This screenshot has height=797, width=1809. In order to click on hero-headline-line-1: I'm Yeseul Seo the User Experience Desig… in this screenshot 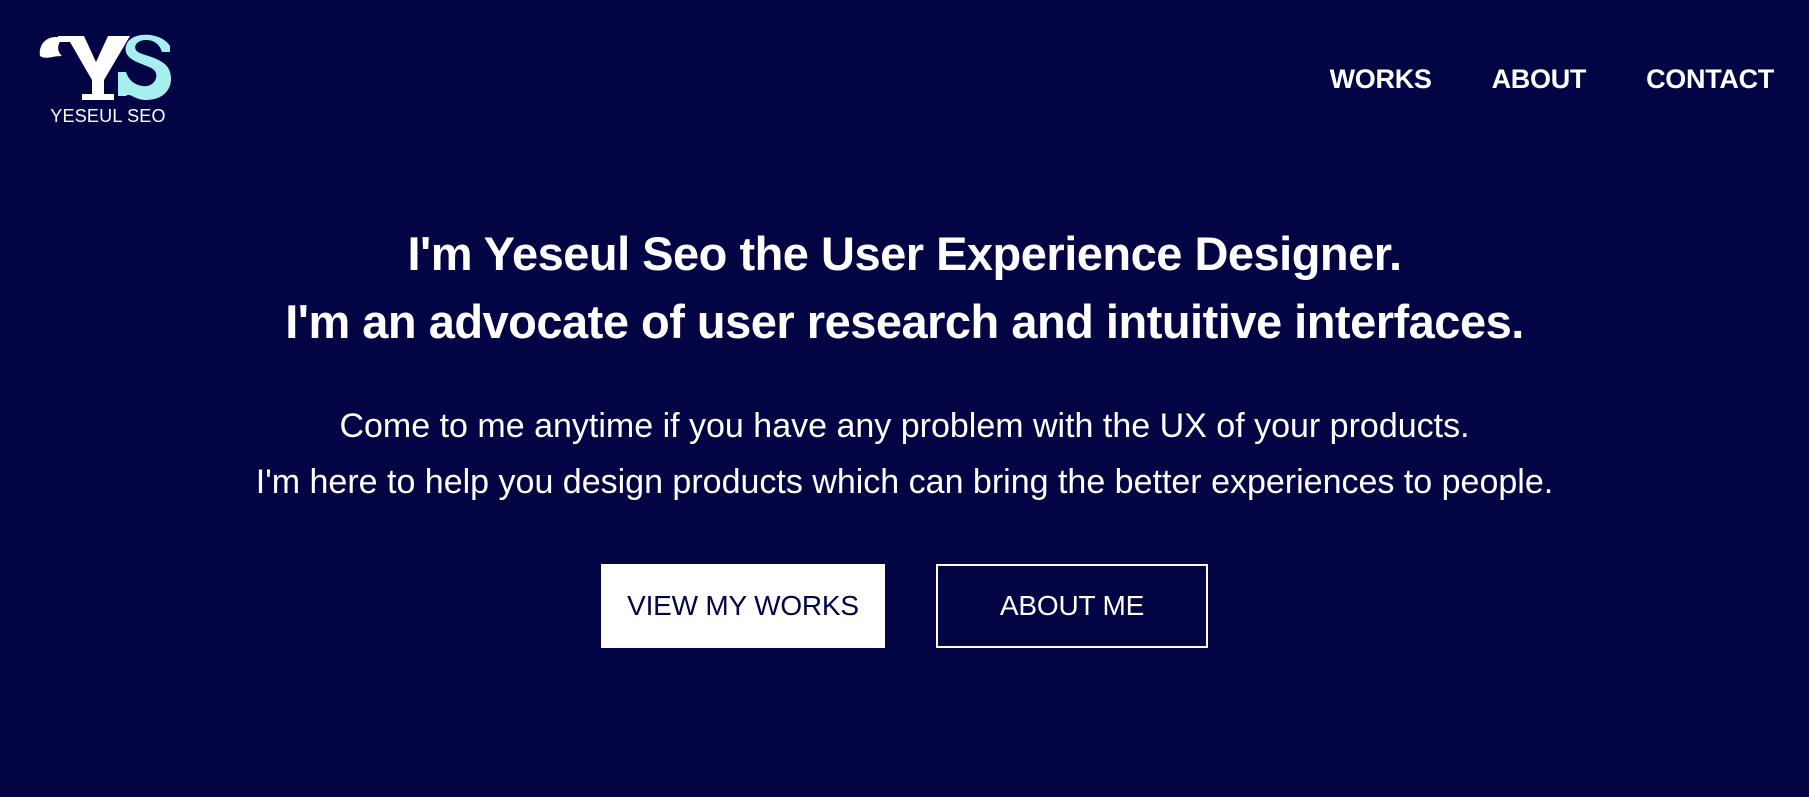, I will do `click(904, 253)`.